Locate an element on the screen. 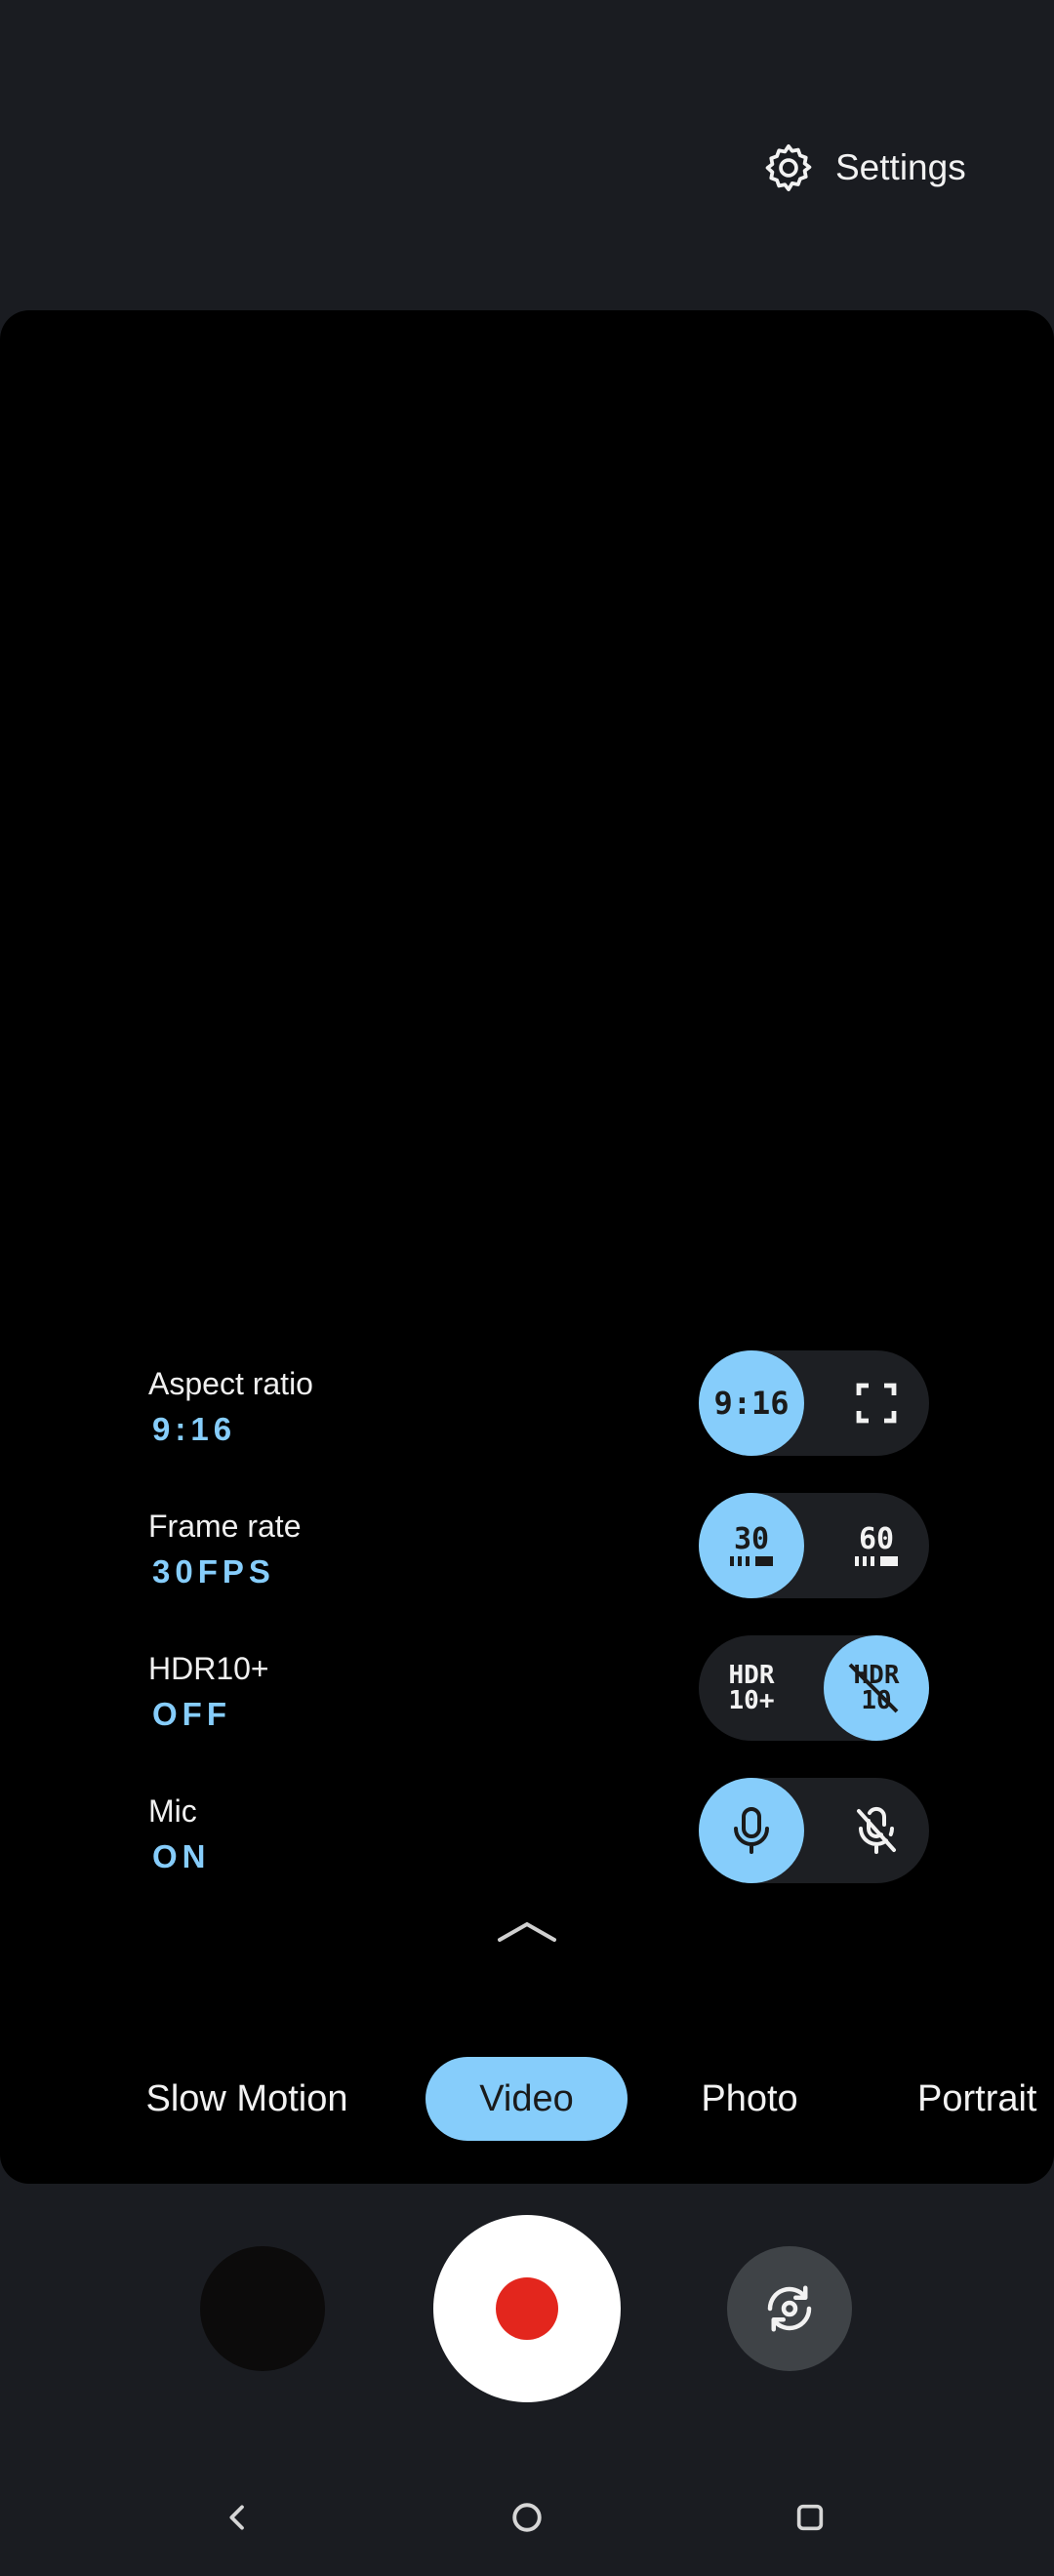 Image resolution: width=1054 pixels, height=2576 pixels. mode-selector: Slow Motion Video Photo Portrait is located at coordinates (527, 2101).